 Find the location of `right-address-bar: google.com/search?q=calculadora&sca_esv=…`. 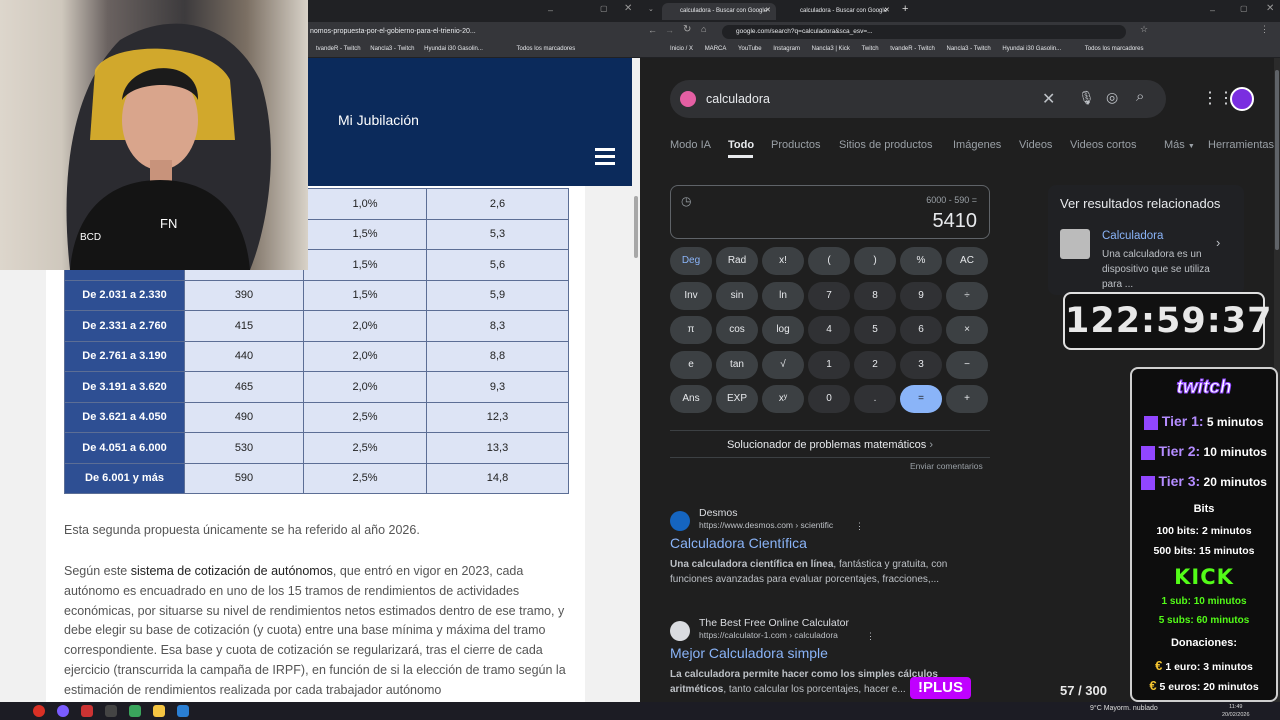

right-address-bar: google.com/search?q=calculadora&sca_esv=… is located at coordinates (924, 32).